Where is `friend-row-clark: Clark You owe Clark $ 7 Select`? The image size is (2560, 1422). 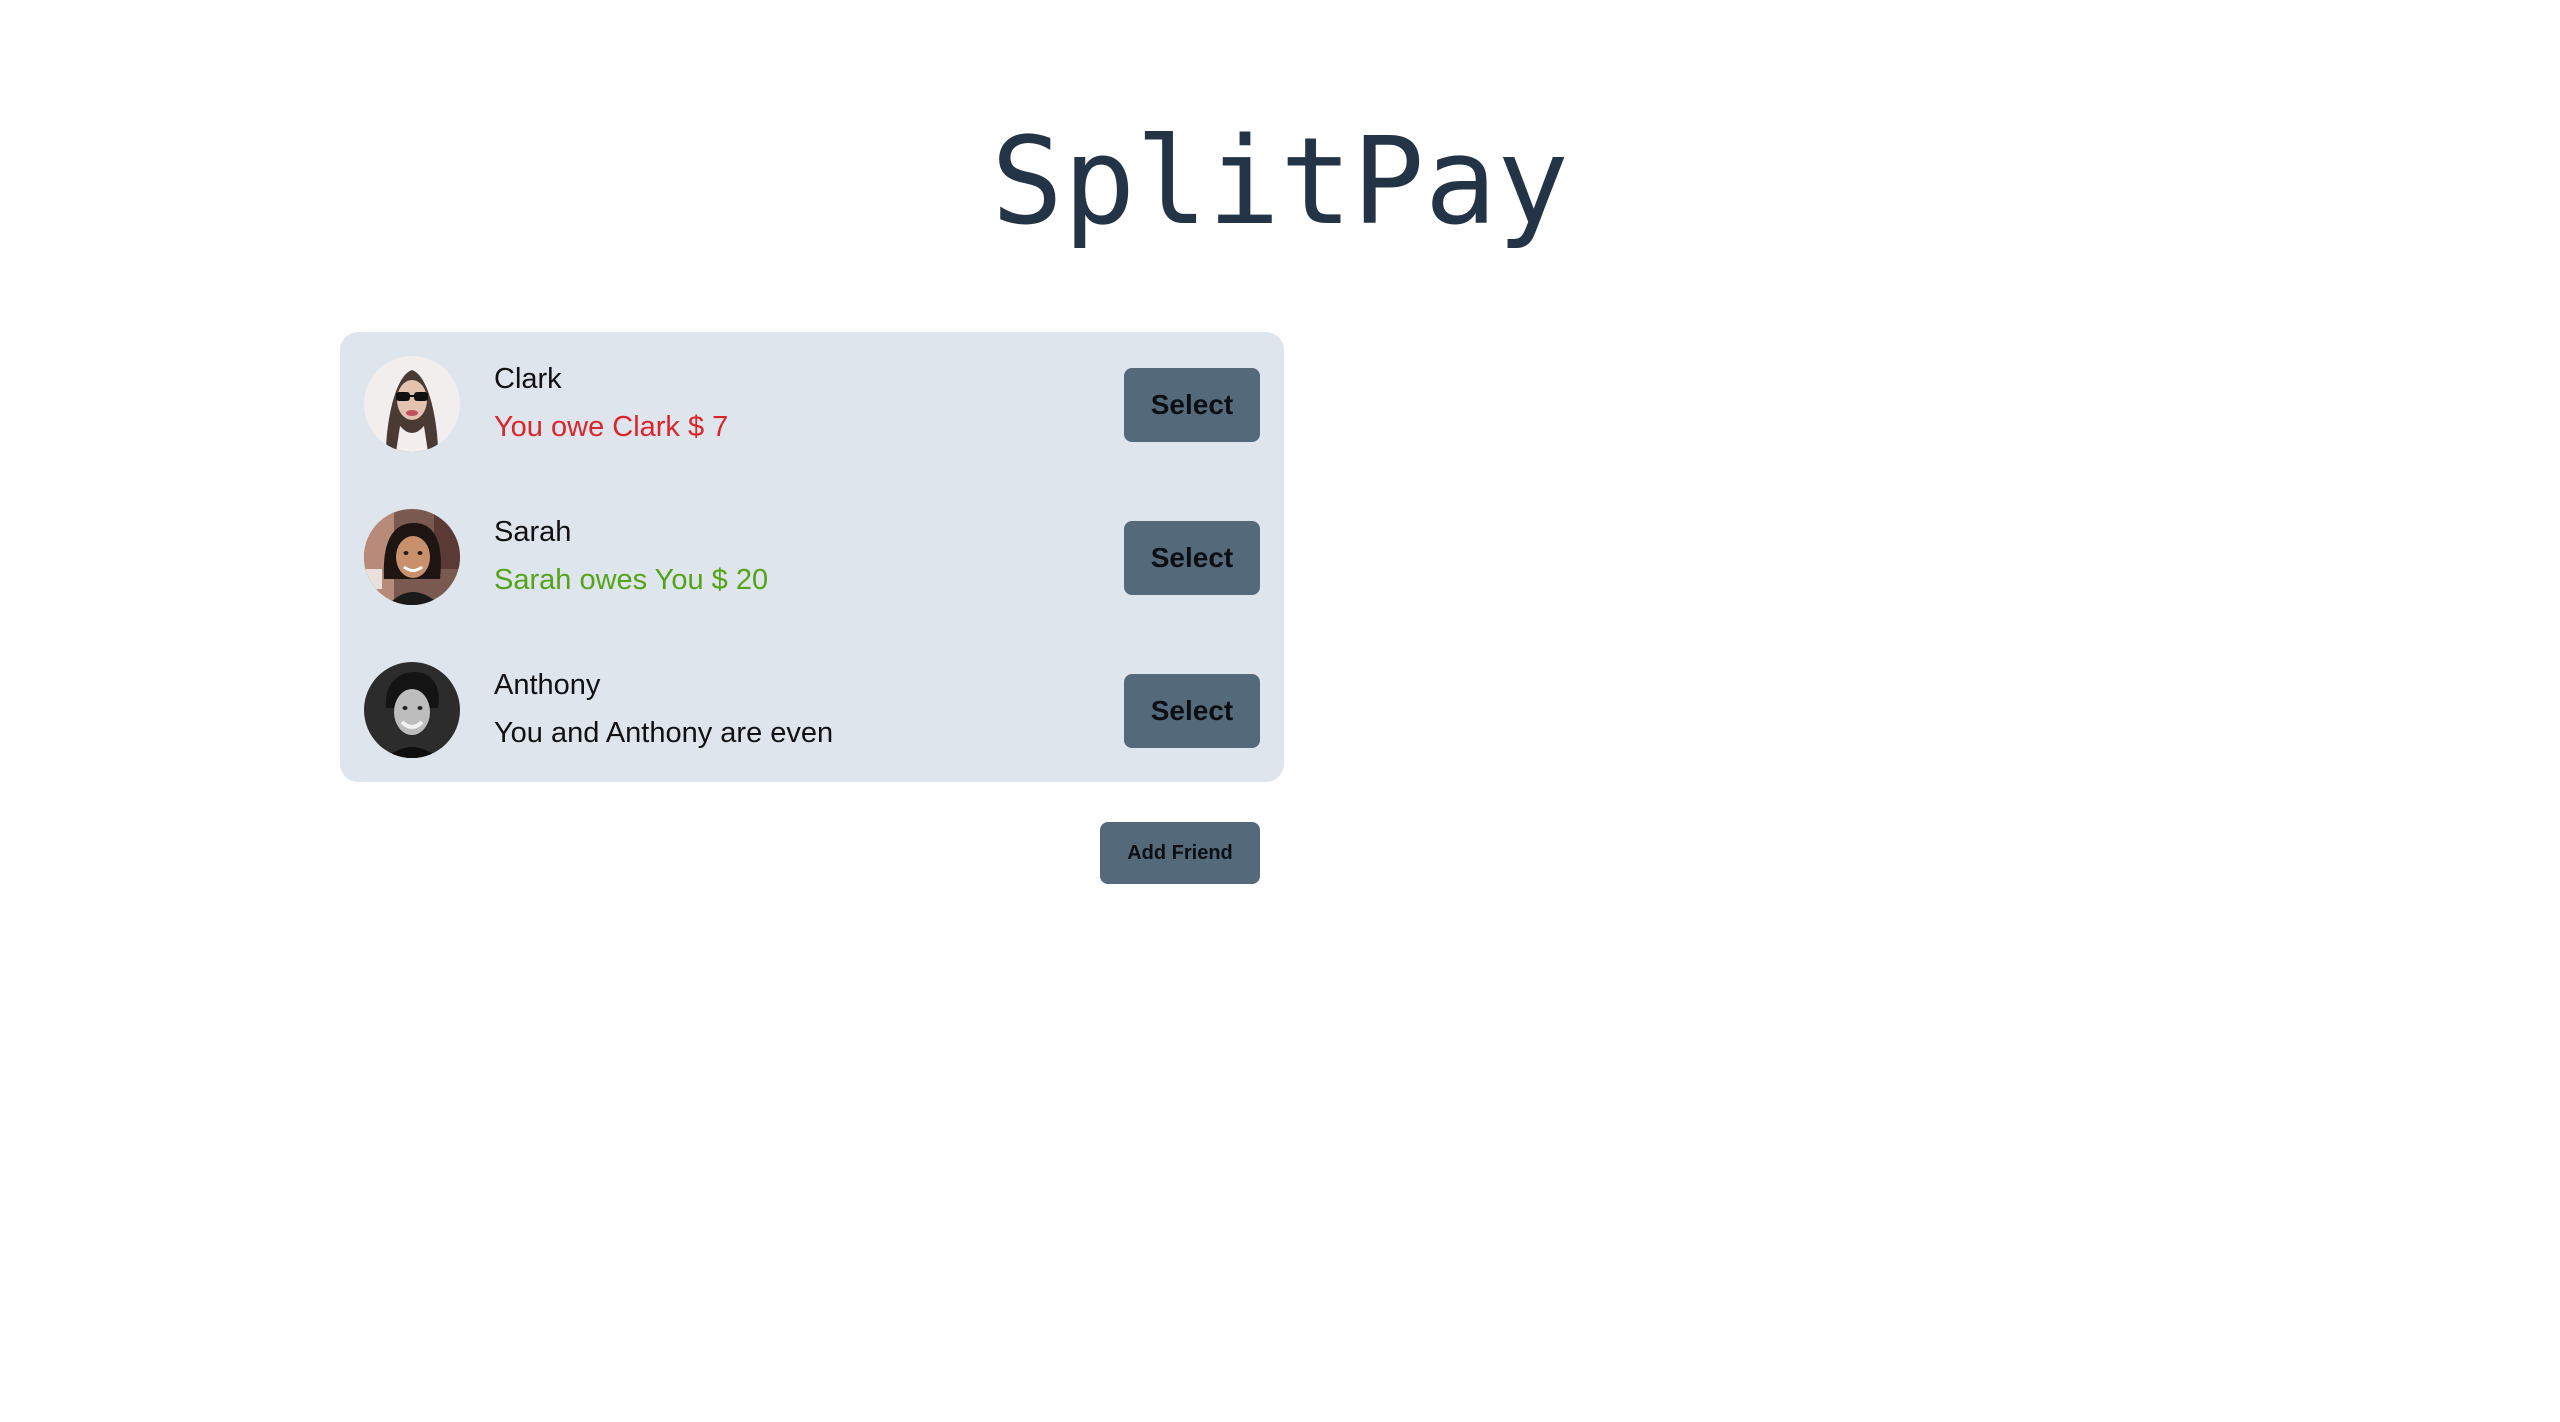 friend-row-clark: Clark You owe Clark $ 7 Select is located at coordinates (812, 397).